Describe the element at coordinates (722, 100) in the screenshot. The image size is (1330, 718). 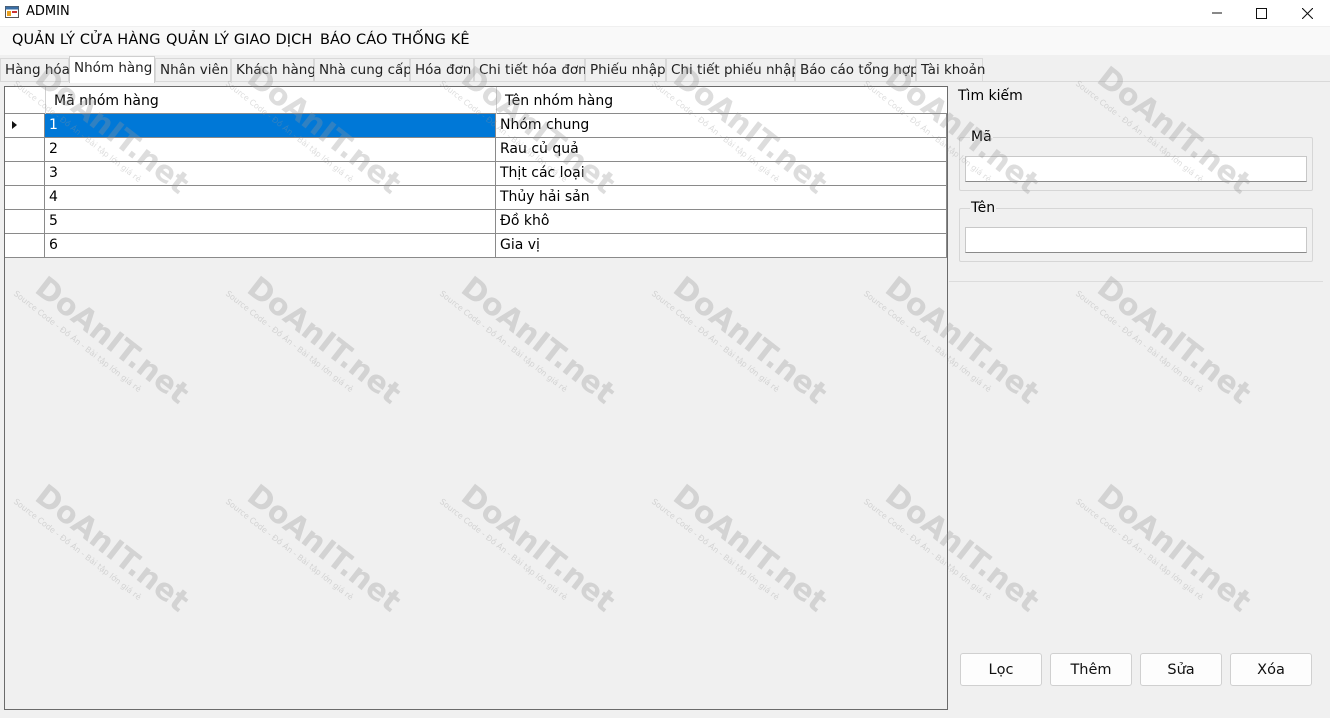
I see `column-header-ten-nhom-hang: Tên nhóm hàng` at that location.